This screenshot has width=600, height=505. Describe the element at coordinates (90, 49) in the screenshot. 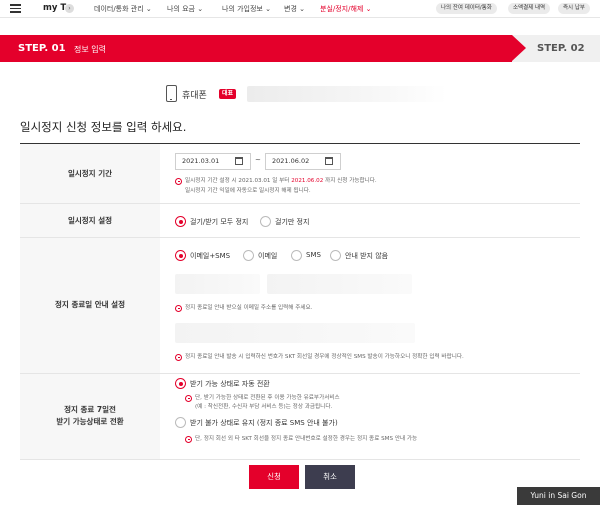

I see `step1-label: 정보 입력` at that location.